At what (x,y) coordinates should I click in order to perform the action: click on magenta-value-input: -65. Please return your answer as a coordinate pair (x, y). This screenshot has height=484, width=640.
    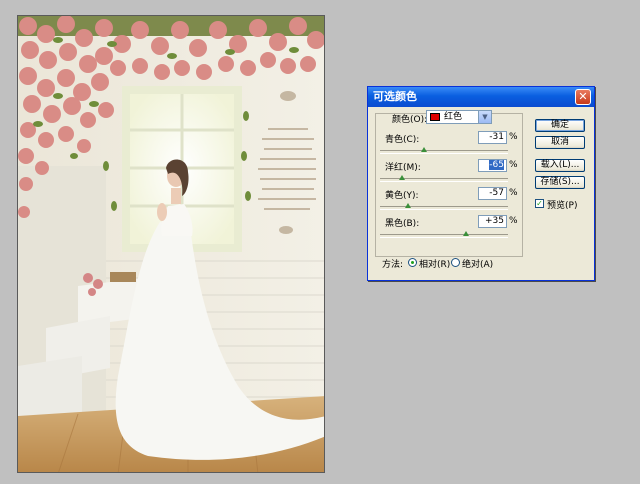
    Looking at the image, I should click on (492, 165).